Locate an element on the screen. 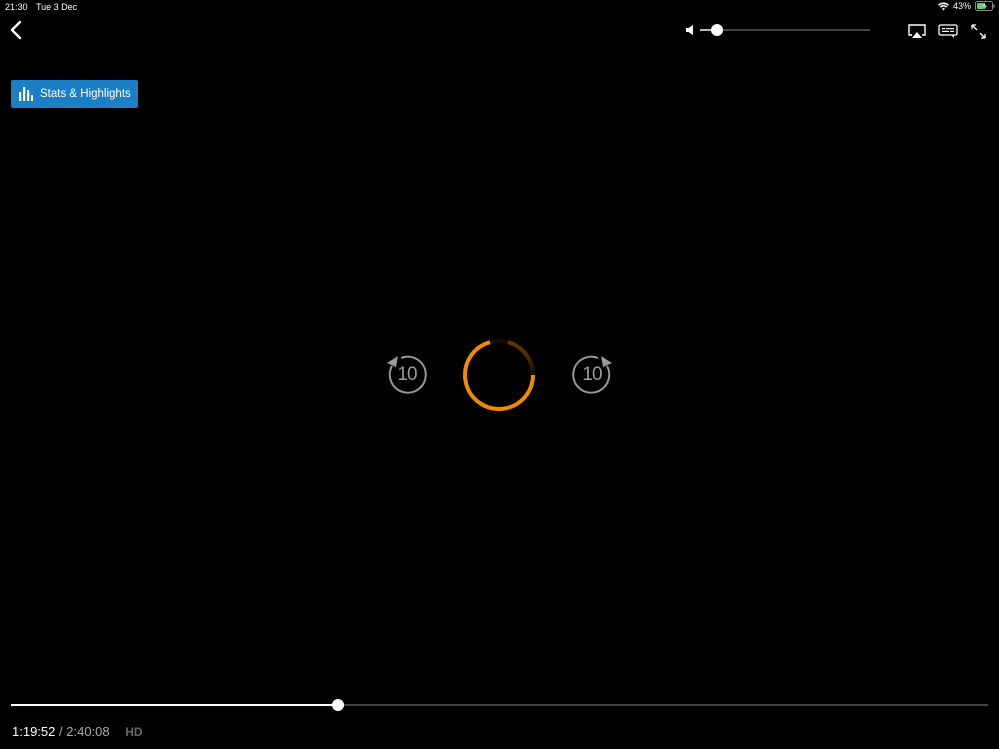 The width and height of the screenshot is (999, 749). expand-icon is located at coordinates (978, 31).